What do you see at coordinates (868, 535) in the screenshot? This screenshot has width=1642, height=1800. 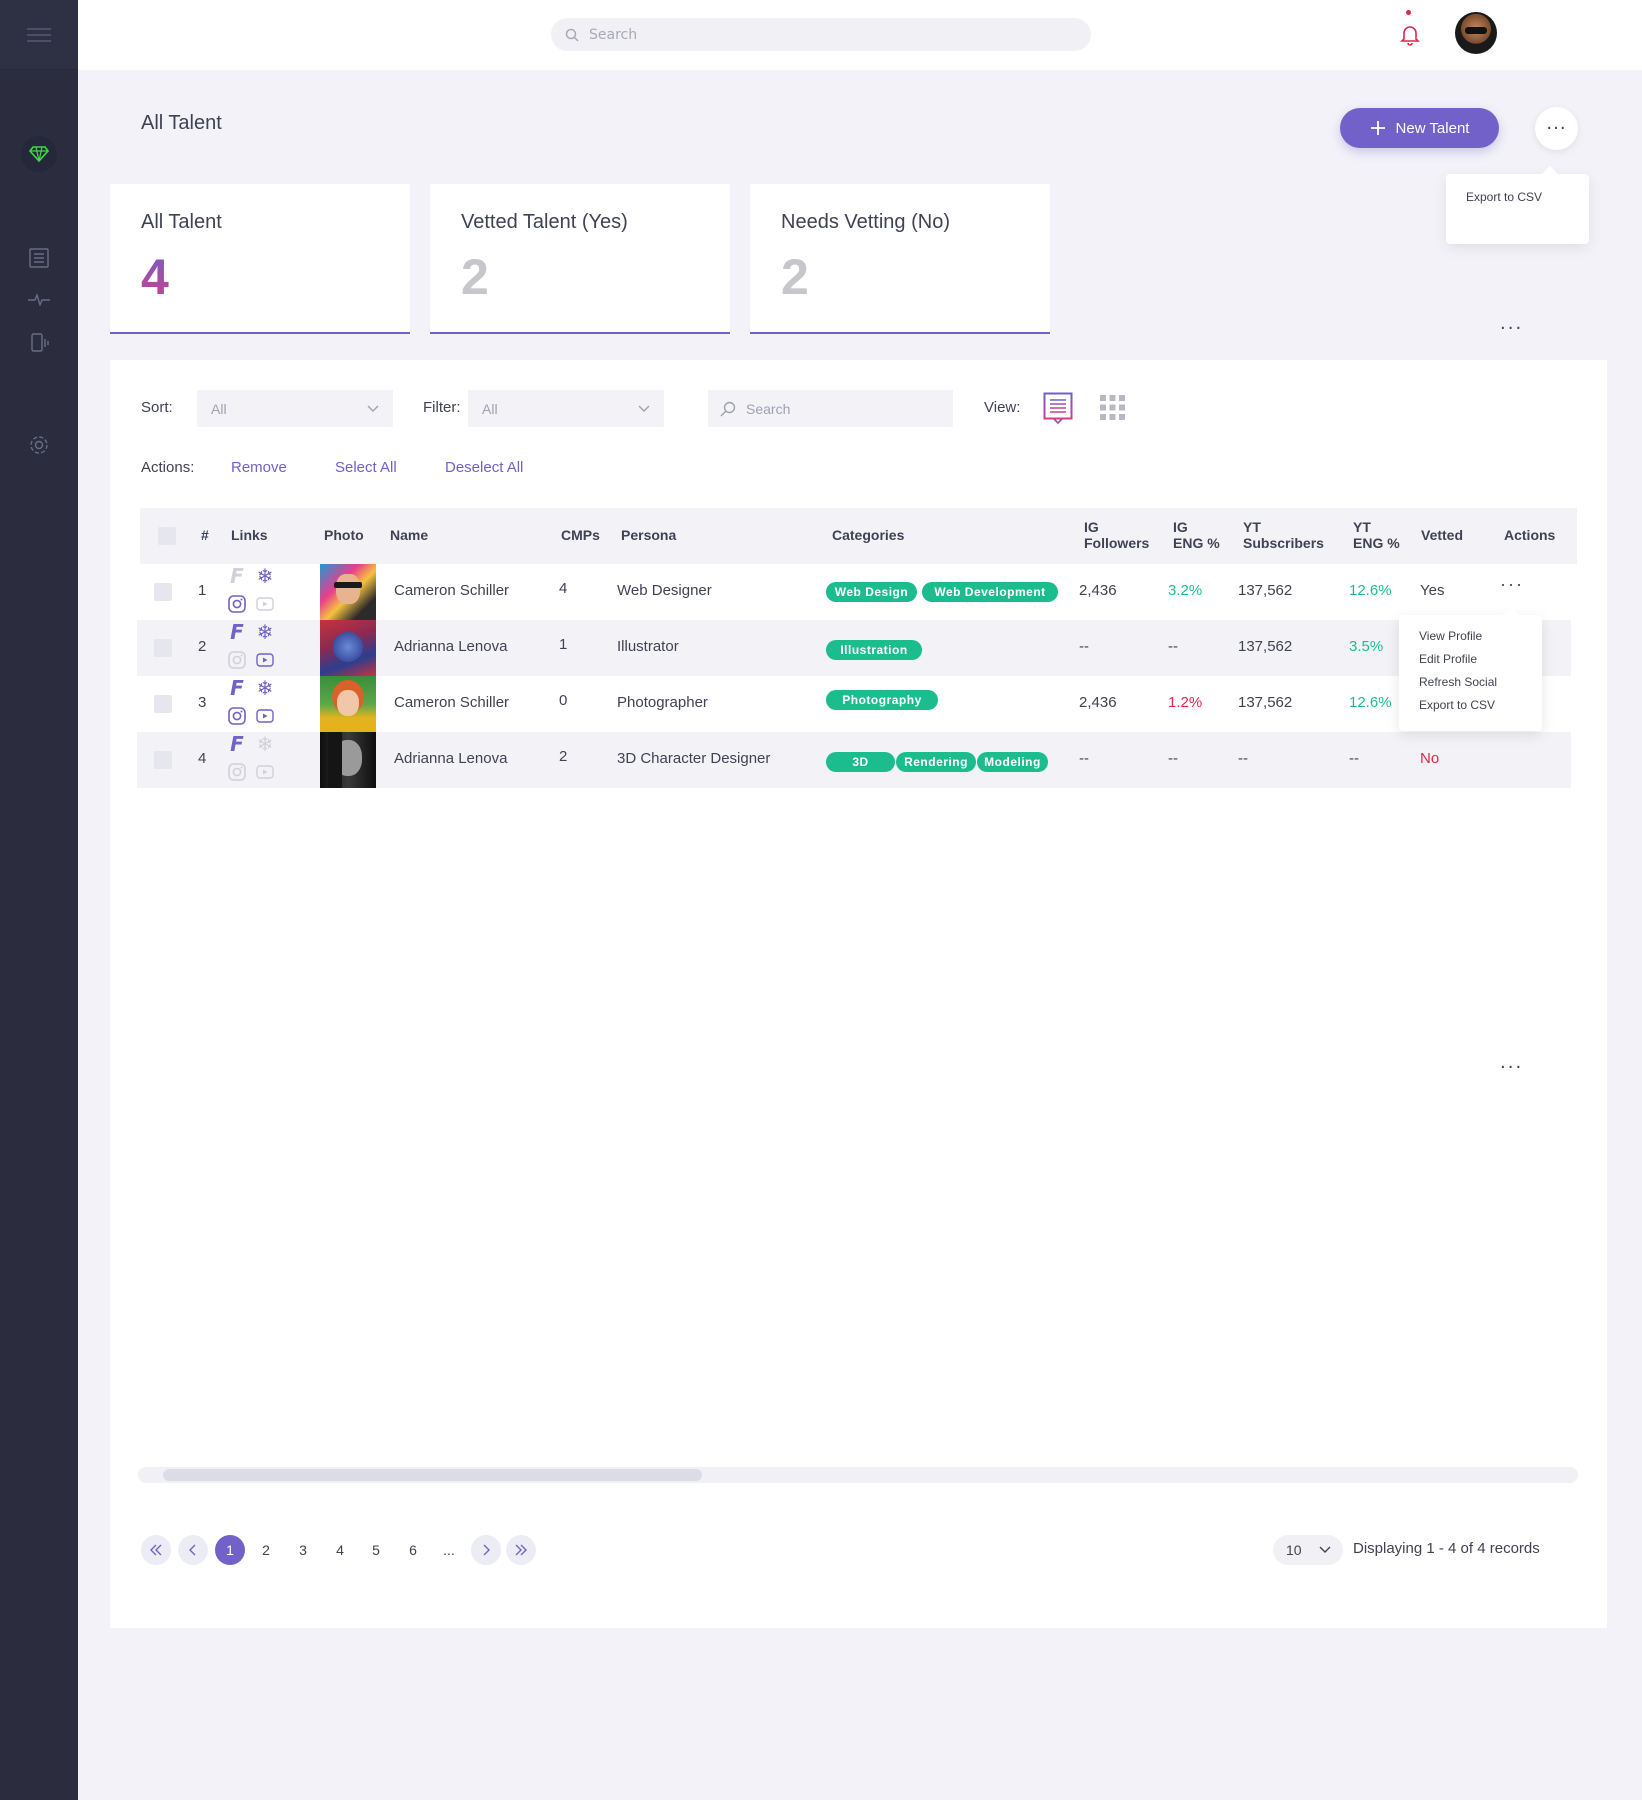 I see `col-categories: Categories` at bounding box center [868, 535].